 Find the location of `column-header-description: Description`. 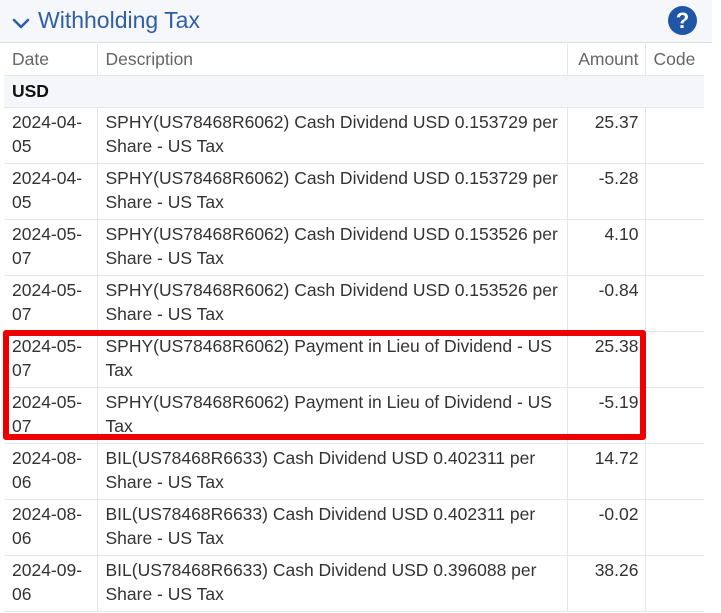

column-header-description: Description is located at coordinates (332, 60).